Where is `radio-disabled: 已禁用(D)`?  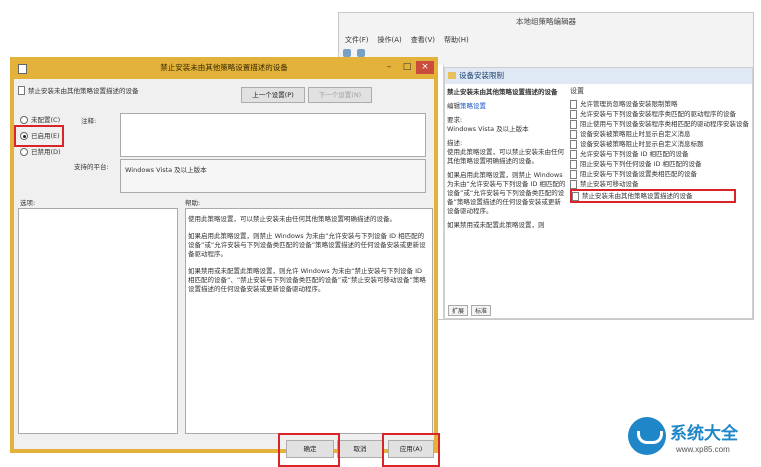 radio-disabled: 已禁用(D) is located at coordinates (40, 152).